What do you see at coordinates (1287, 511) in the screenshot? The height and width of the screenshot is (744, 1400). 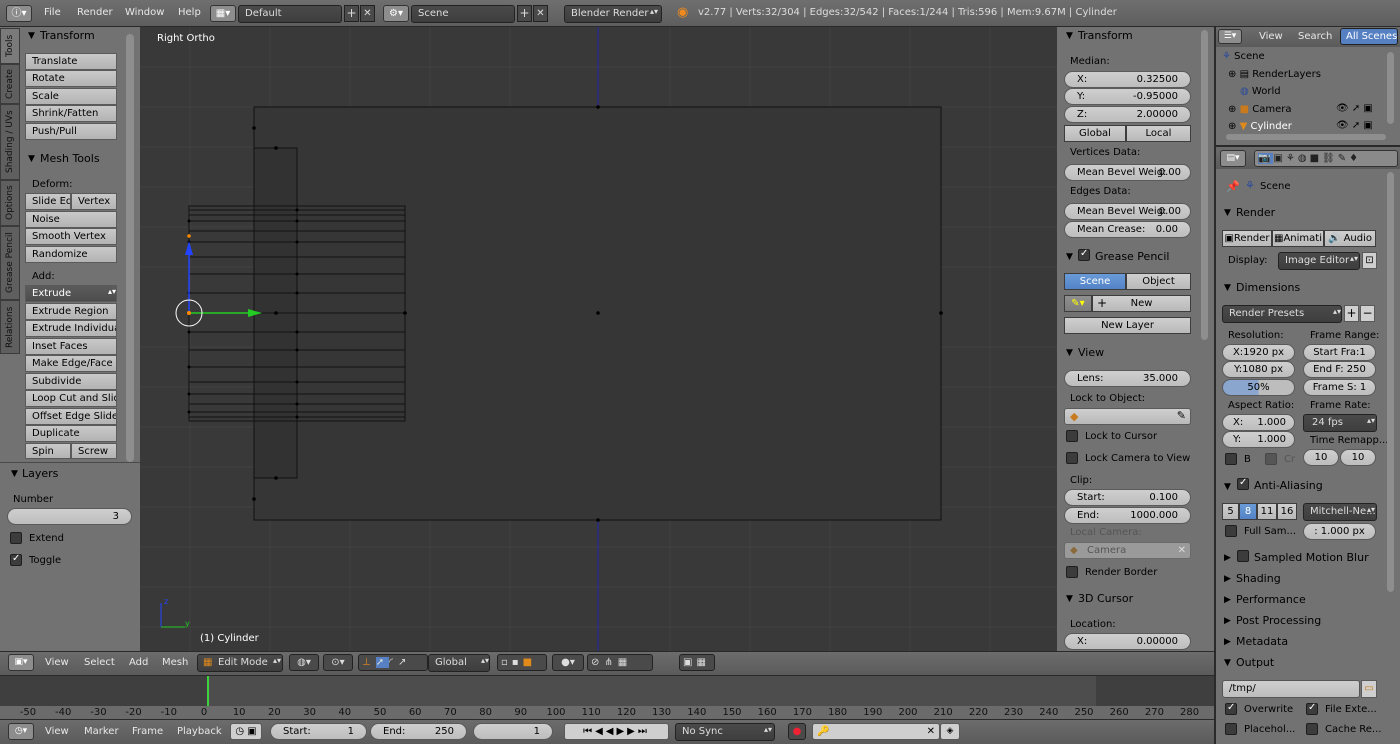 I see `aa-16-toggle: 16` at bounding box center [1287, 511].